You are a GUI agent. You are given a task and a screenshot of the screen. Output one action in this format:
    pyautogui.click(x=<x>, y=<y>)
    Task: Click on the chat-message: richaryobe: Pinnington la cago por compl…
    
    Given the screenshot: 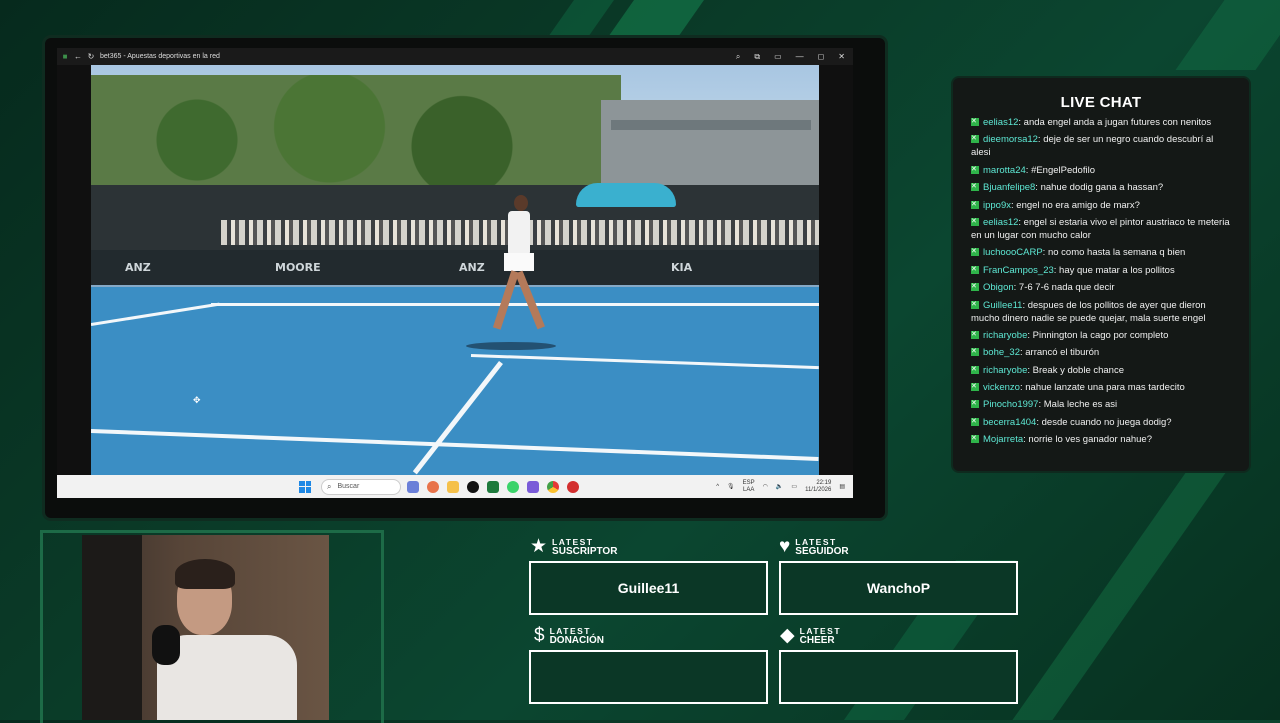 What is the action you would take?
    pyautogui.click(x=1102, y=335)
    